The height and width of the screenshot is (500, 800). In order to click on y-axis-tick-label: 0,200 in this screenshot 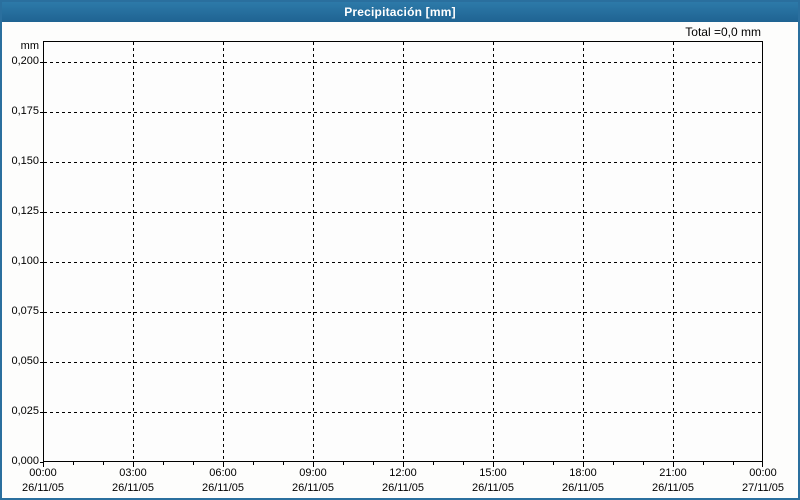, I will do `click(25, 61)`.